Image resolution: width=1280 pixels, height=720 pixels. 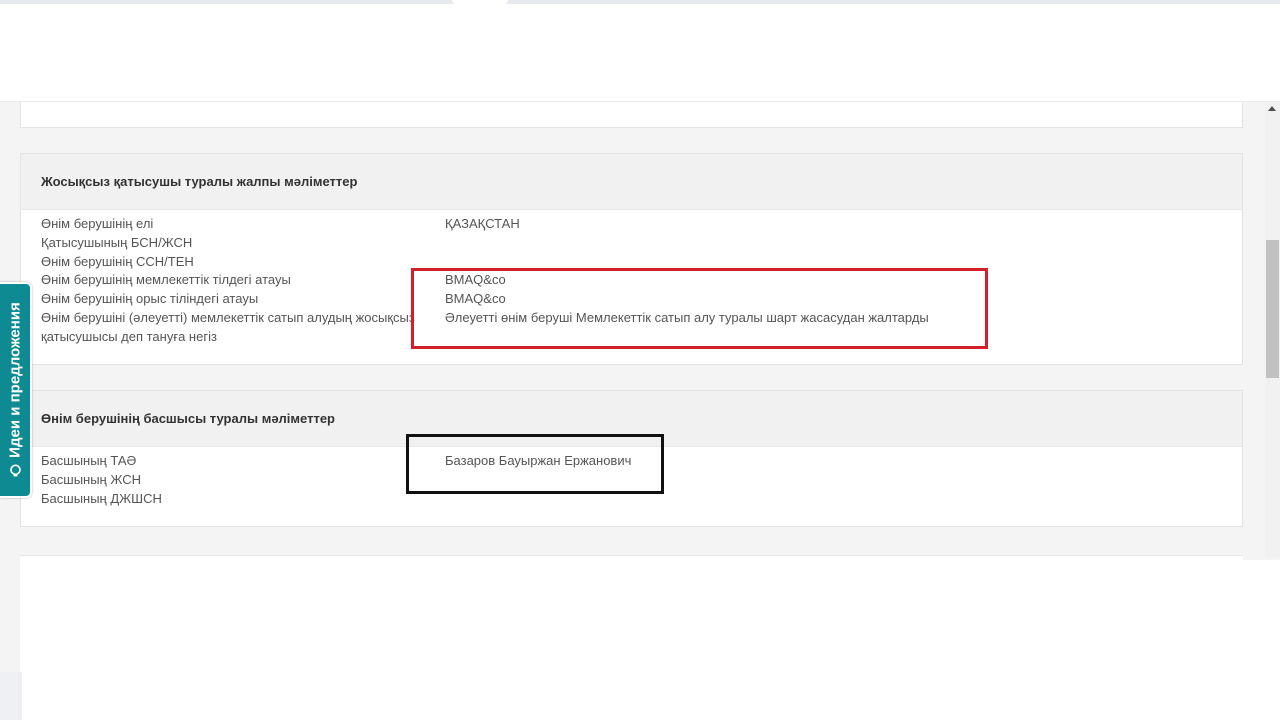 What do you see at coordinates (15, 471) in the screenshot?
I see `lightbulb-icon` at bounding box center [15, 471].